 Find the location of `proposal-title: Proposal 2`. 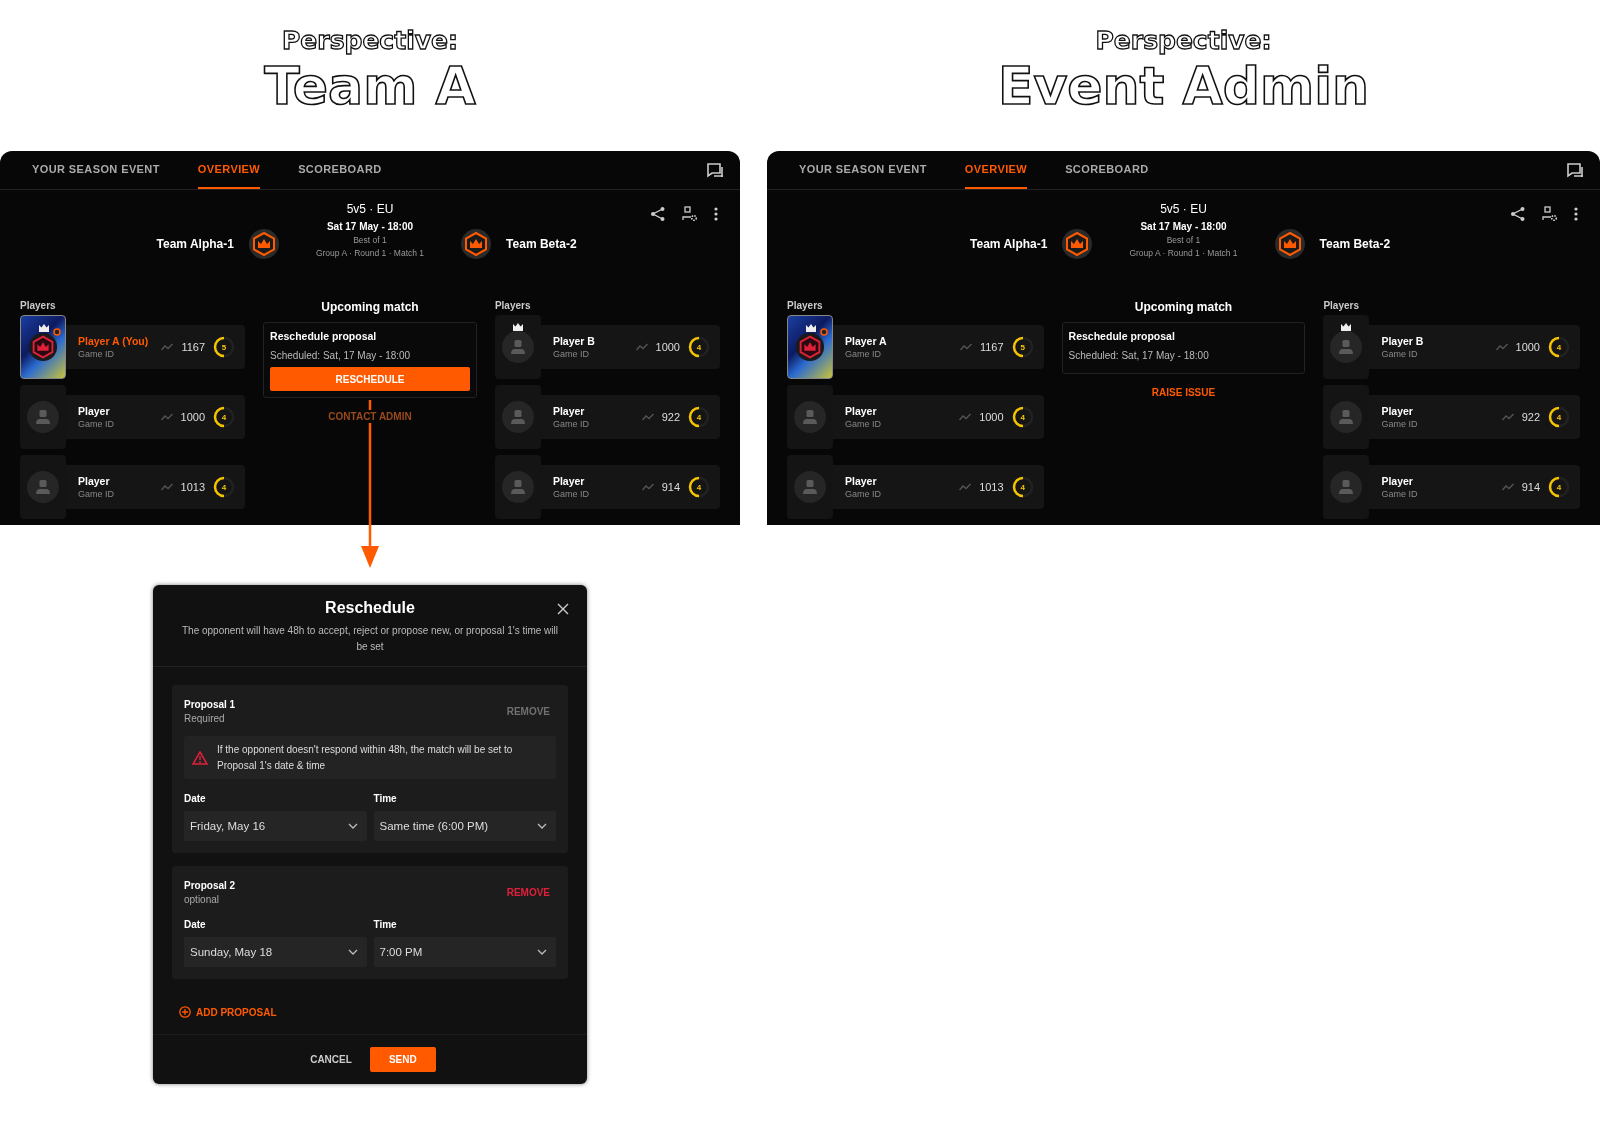

proposal-title: Proposal 2 is located at coordinates (210, 885).